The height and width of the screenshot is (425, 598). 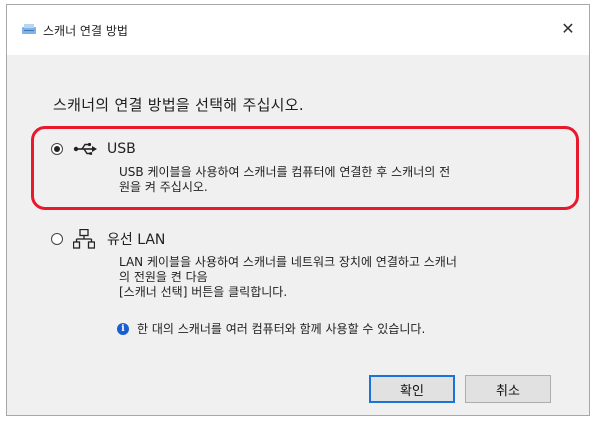 I want to click on info-icon: i, so click(x=123, y=328).